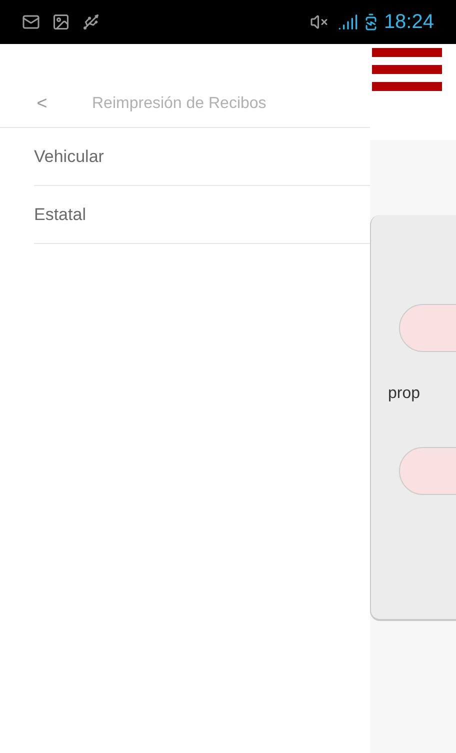  I want to click on card-text: prop, so click(404, 394).